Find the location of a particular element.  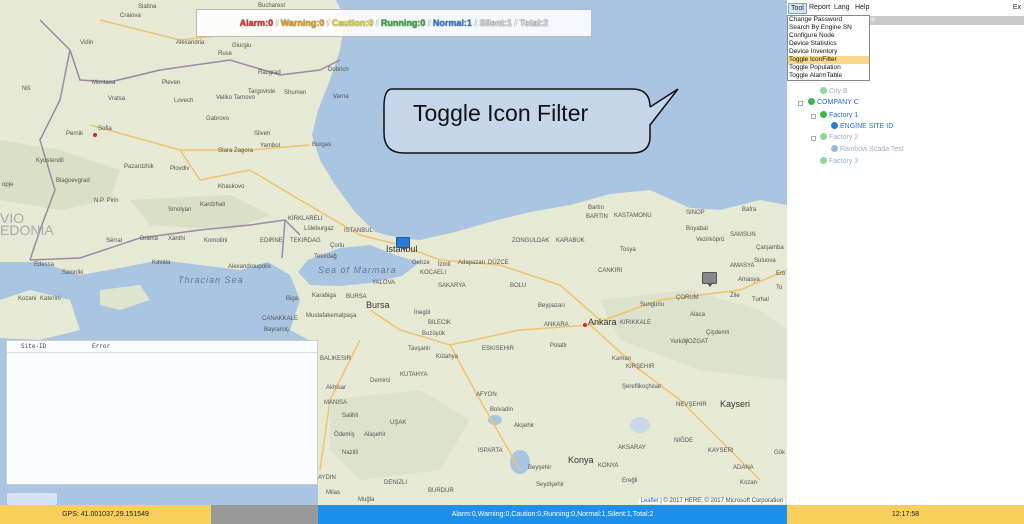

column-error: Error is located at coordinates (101, 346).